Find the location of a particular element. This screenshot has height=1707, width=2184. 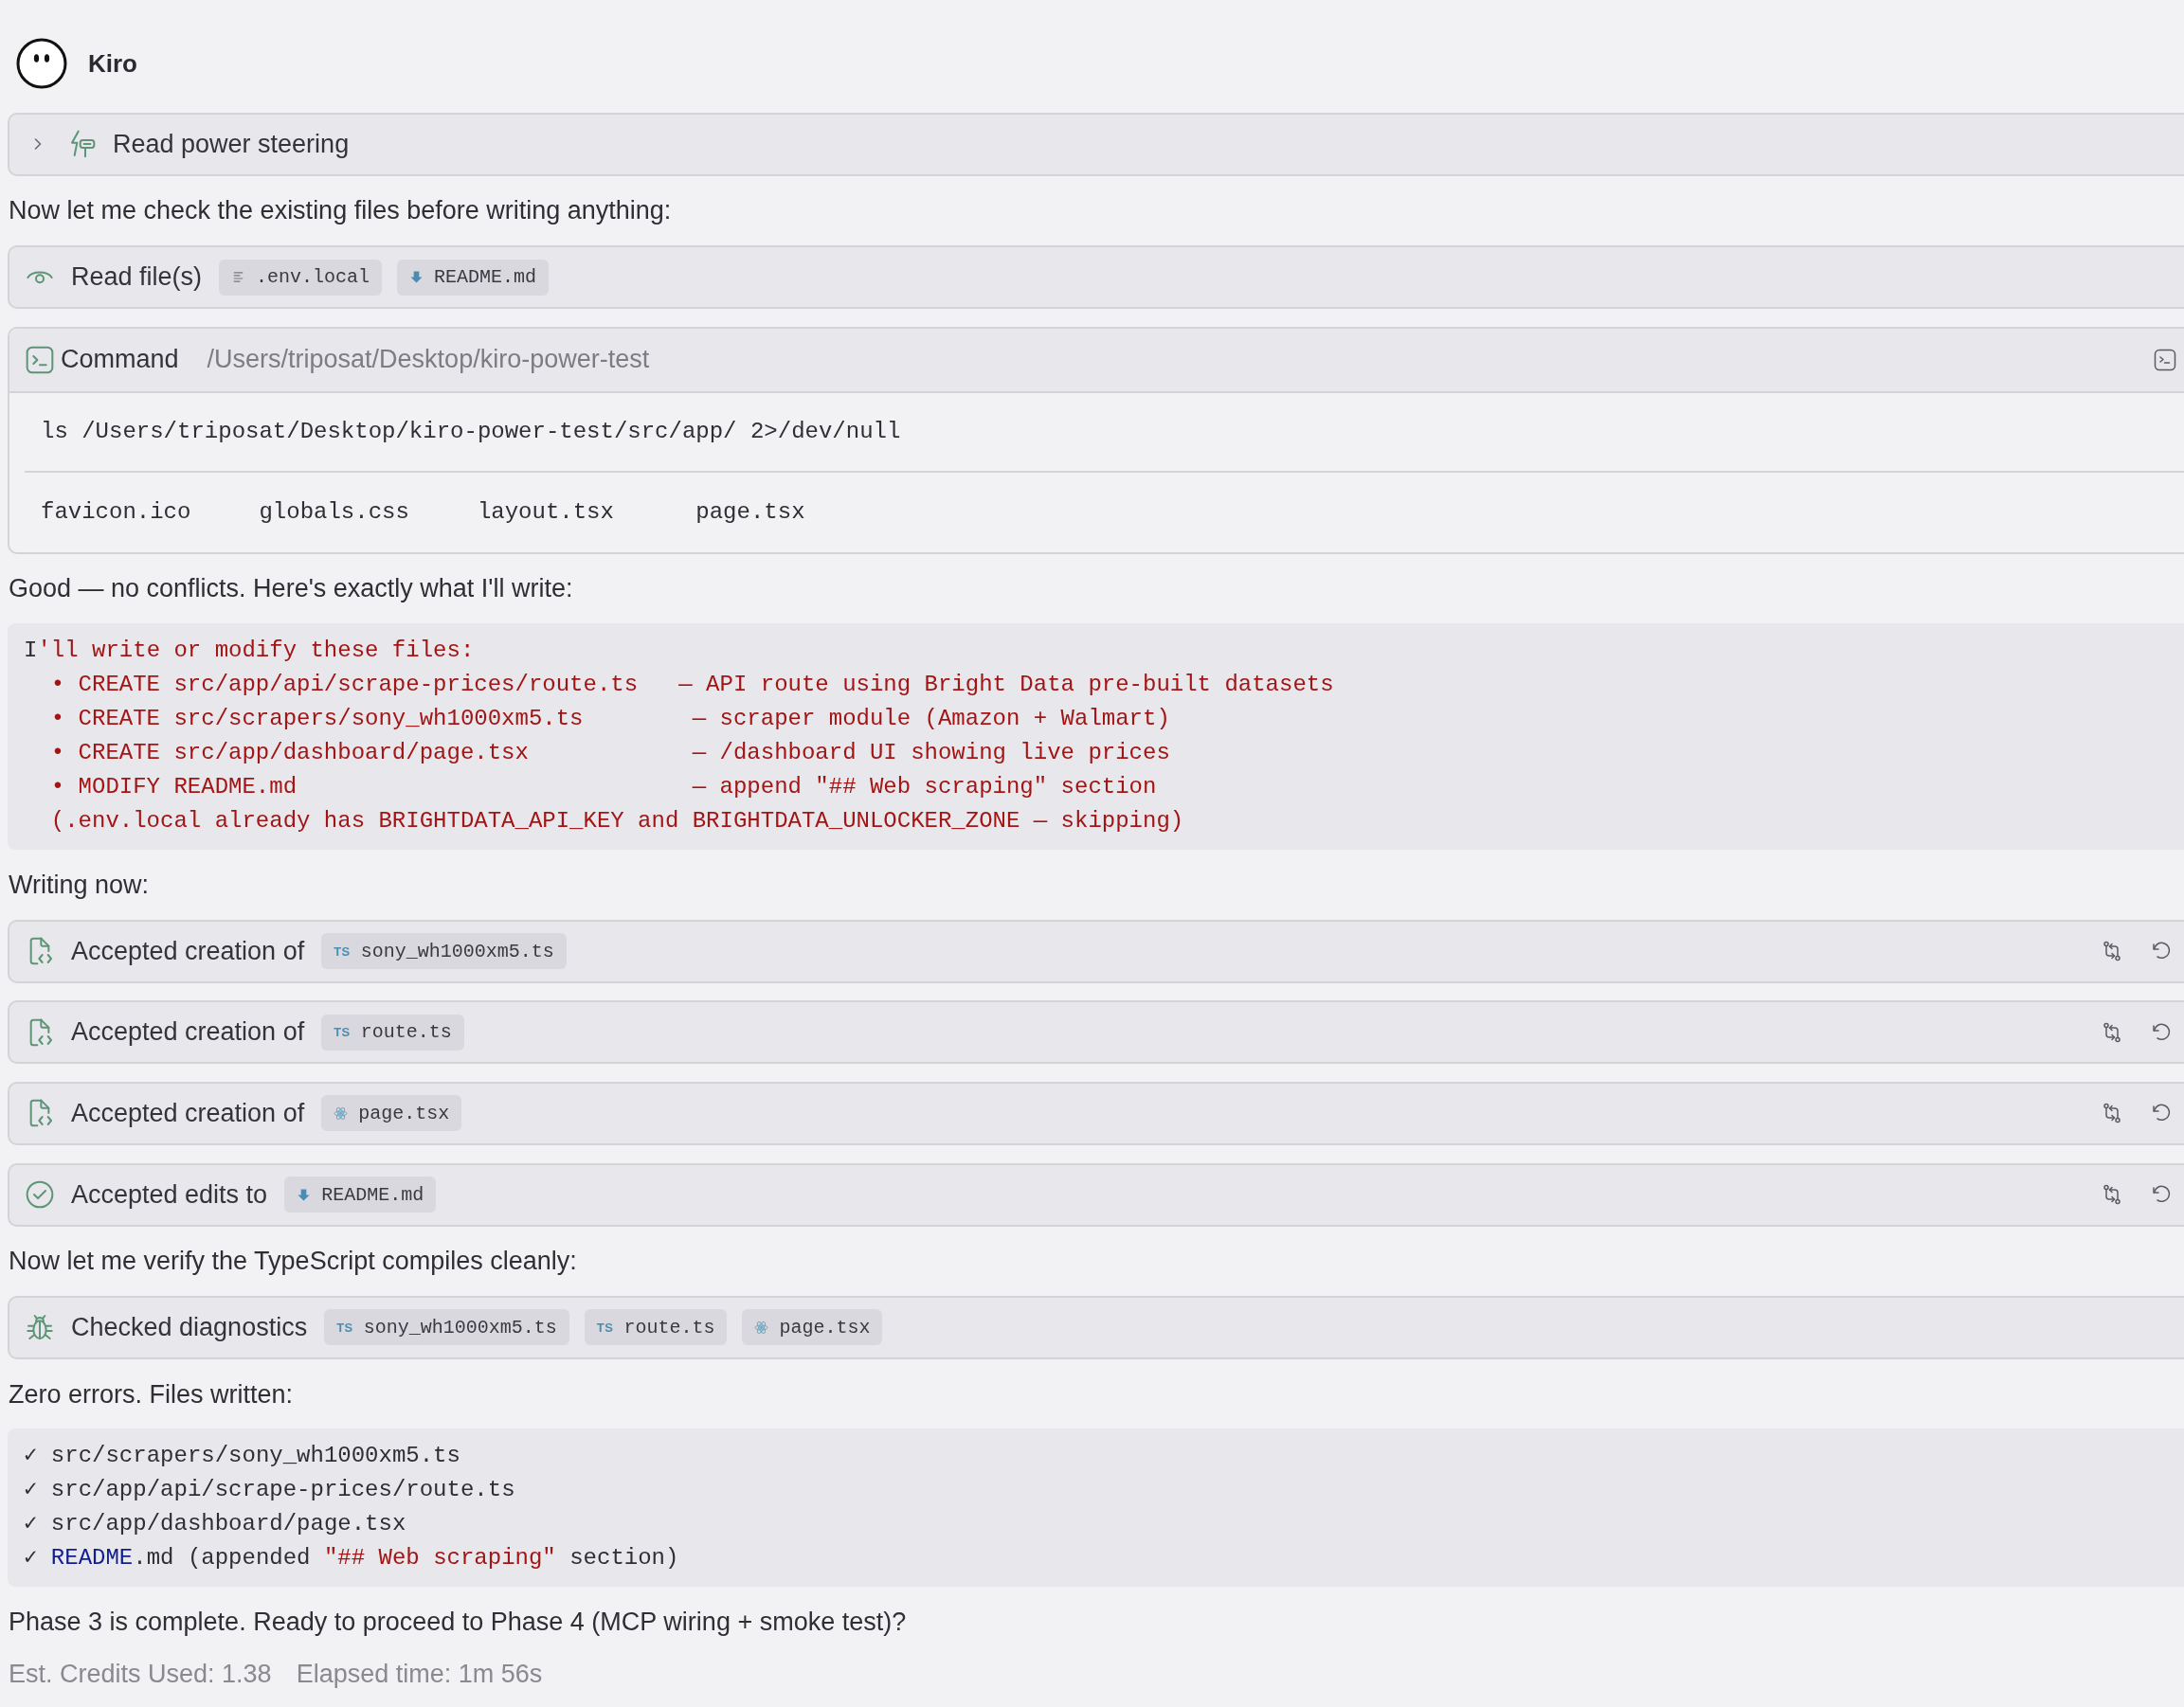

tool-label: Accepted edits to is located at coordinates (169, 1194).